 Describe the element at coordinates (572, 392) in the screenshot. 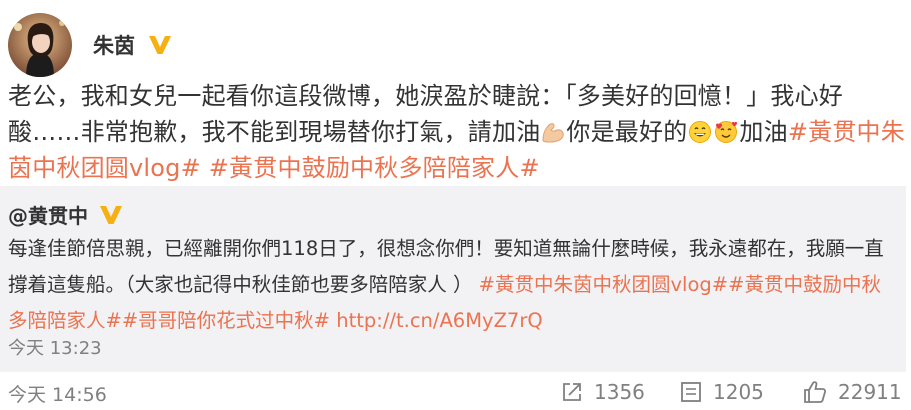

I see `share-icon` at that location.